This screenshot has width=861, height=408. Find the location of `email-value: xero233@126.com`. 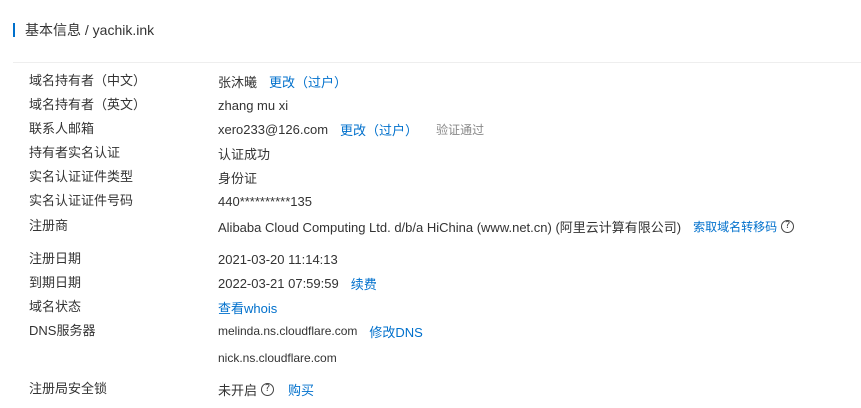

email-value: xero233@126.com is located at coordinates (273, 129).